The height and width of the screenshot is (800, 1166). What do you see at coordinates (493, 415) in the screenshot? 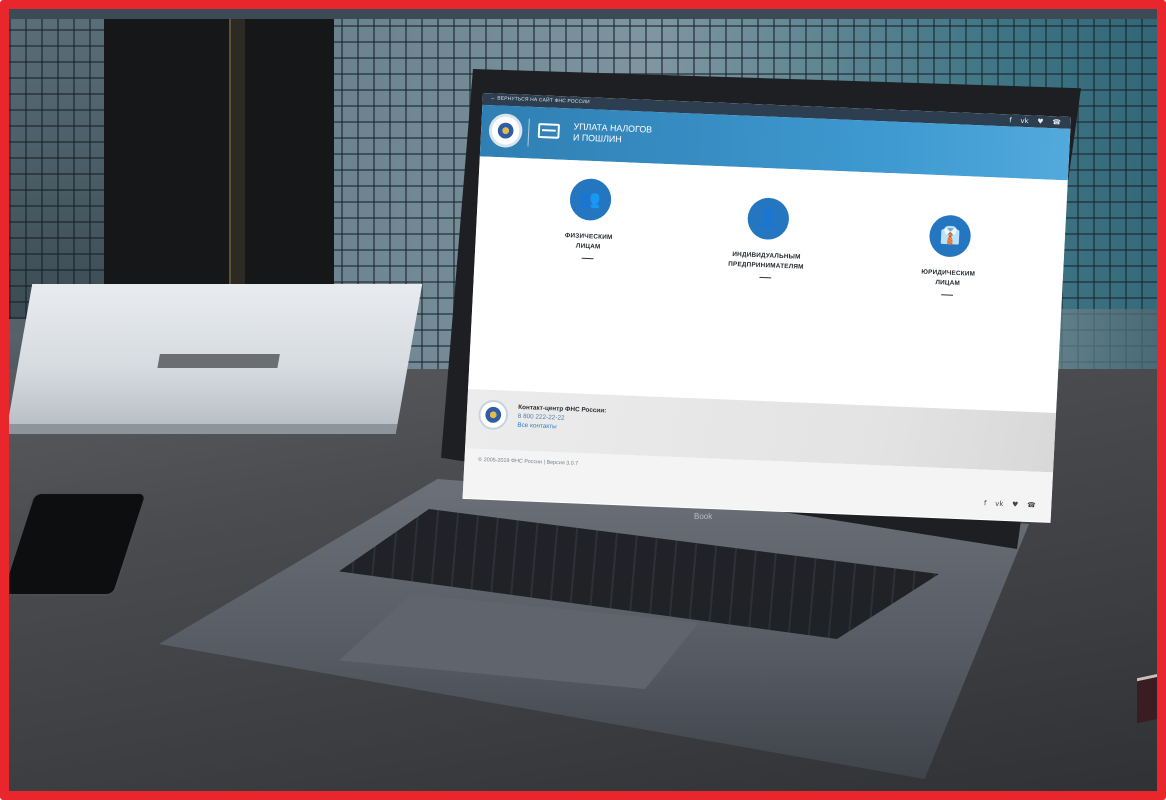
I see `footer-emblem-icon` at bounding box center [493, 415].